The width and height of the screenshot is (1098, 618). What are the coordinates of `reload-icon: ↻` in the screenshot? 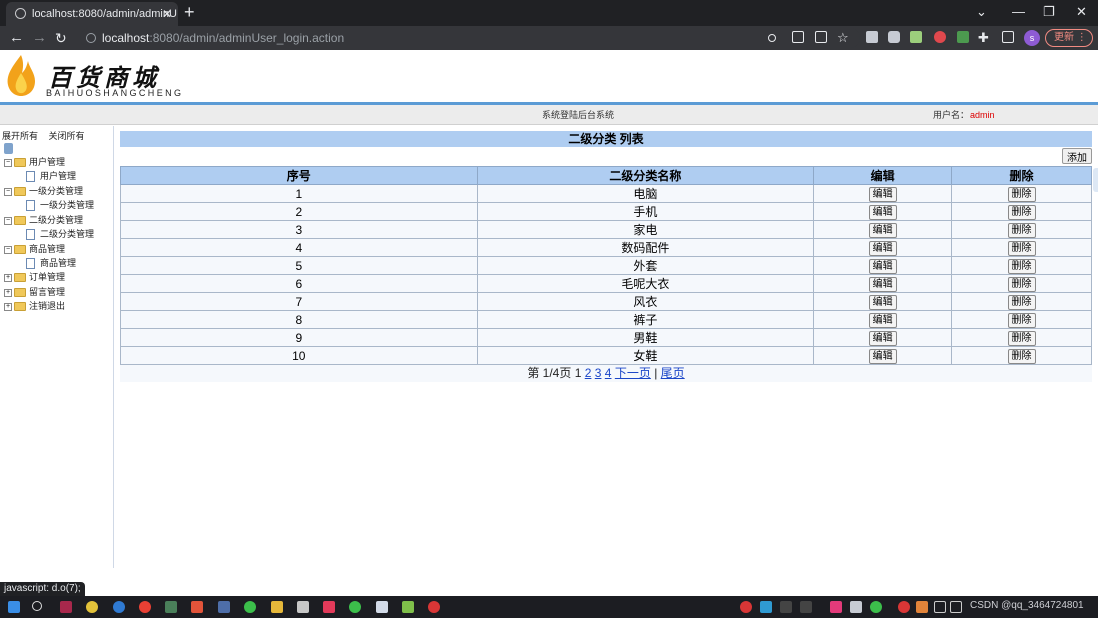 It's located at (61, 38).